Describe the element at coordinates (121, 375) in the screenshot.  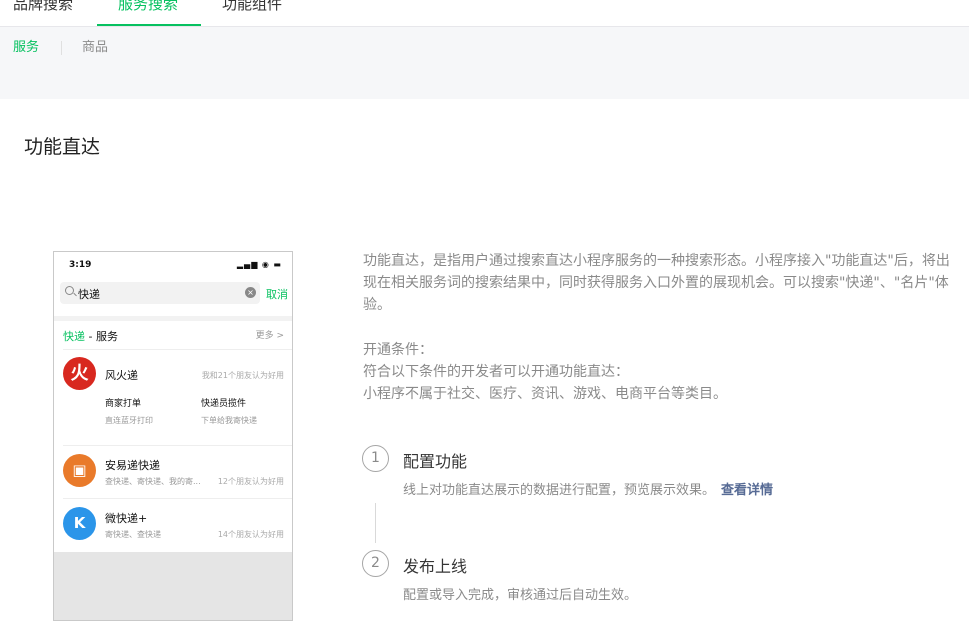
I see `result-name: 风火递` at that location.